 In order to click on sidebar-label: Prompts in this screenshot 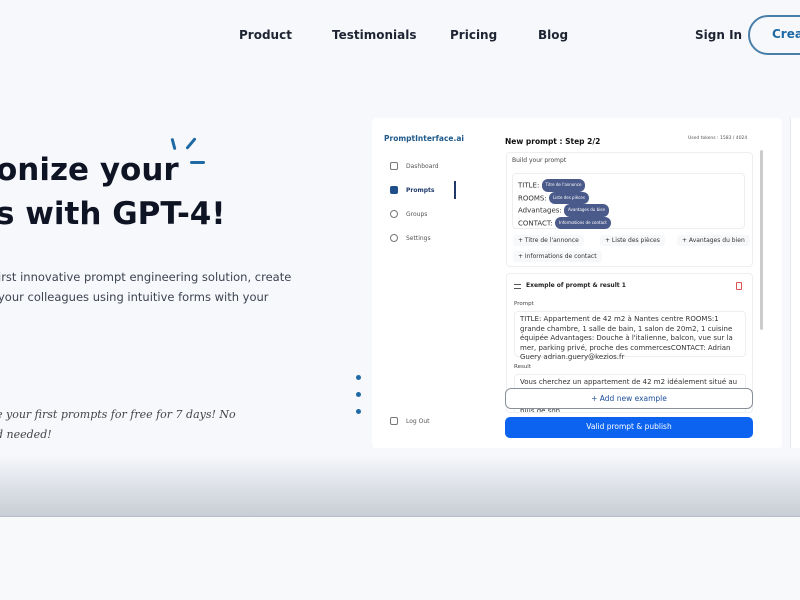, I will do `click(420, 190)`.